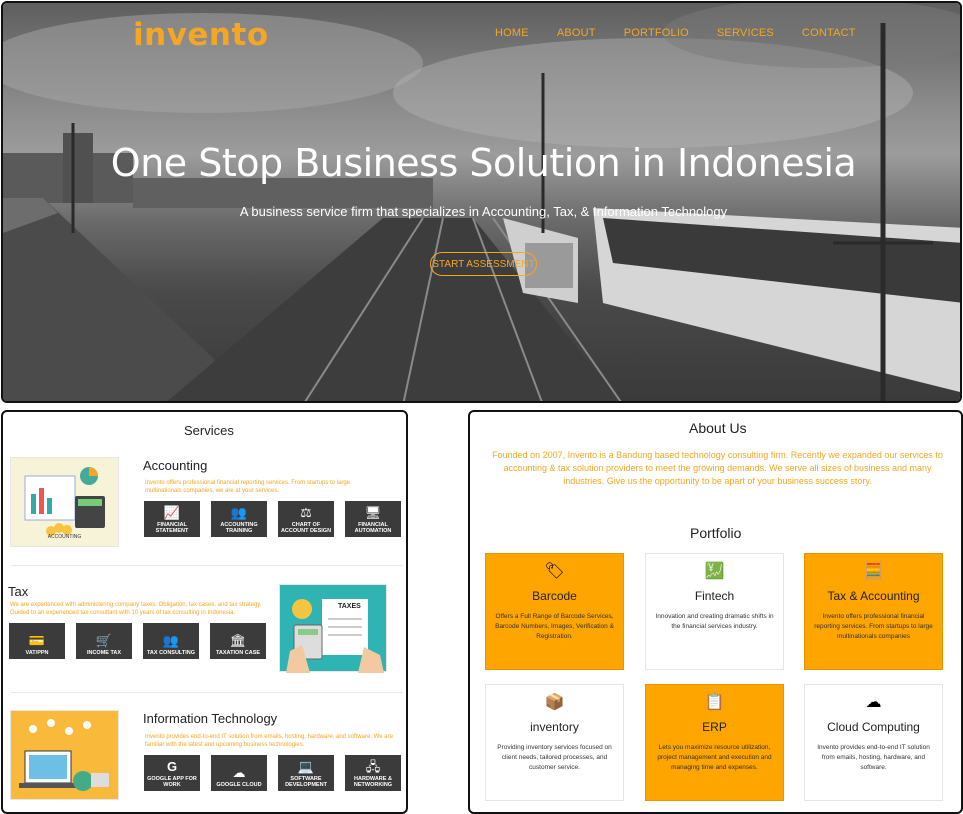 The image size is (963, 814). I want to click on about-title: About Us, so click(718, 428).